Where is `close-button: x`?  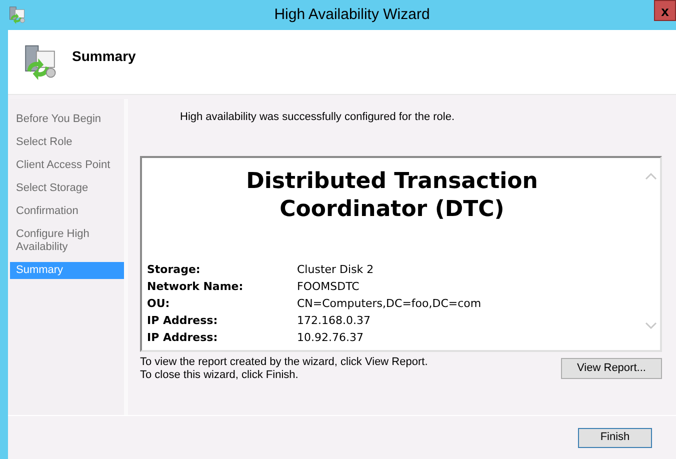 close-button: x is located at coordinates (665, 10).